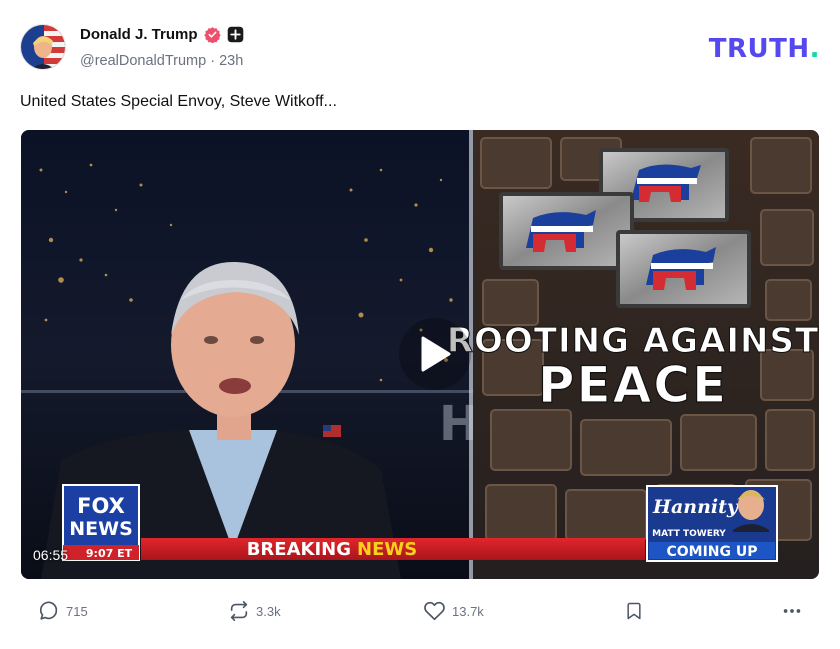 The height and width of the screenshot is (649, 840). Describe the element at coordinates (711, 552) in the screenshot. I see `promo-status: COMING UP` at that location.